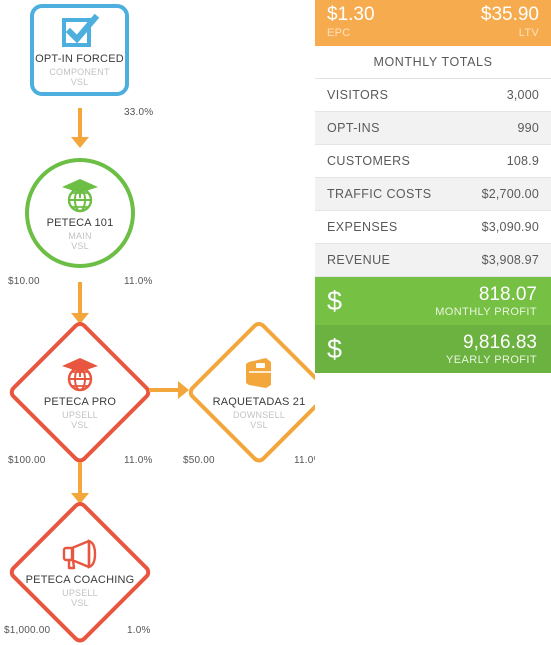  I want to click on connector-arrow-petecapro-to-coaching, so click(80, 483).